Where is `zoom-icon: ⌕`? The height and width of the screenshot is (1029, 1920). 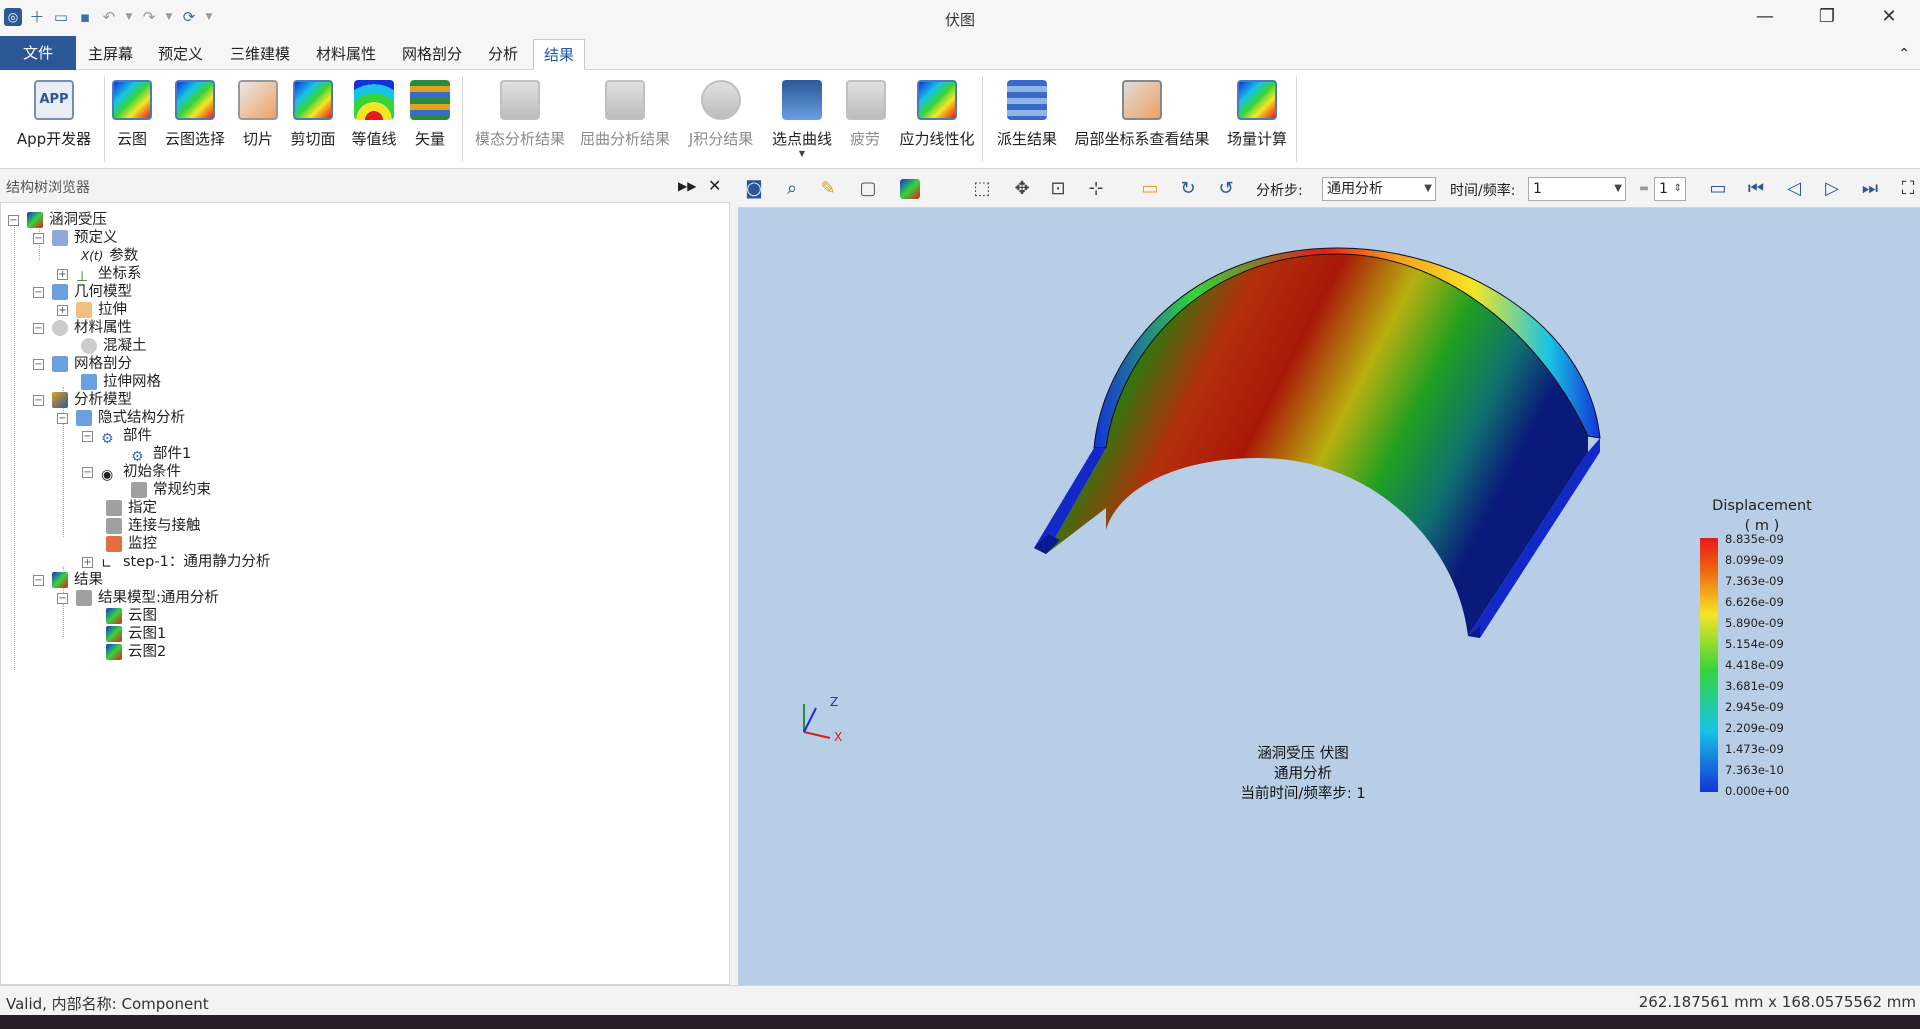
zoom-icon: ⌕ is located at coordinates (792, 189).